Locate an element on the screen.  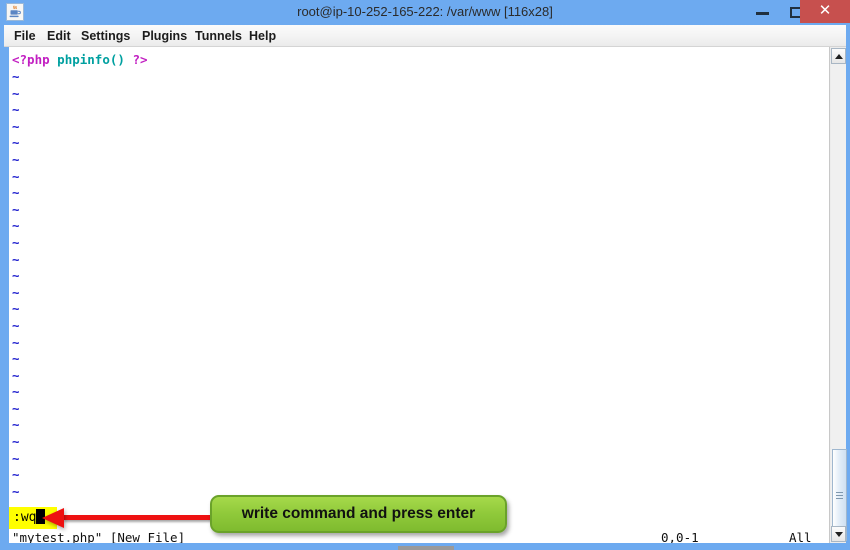
menu-item-tunnels: Tunnels is located at coordinates (218, 36).